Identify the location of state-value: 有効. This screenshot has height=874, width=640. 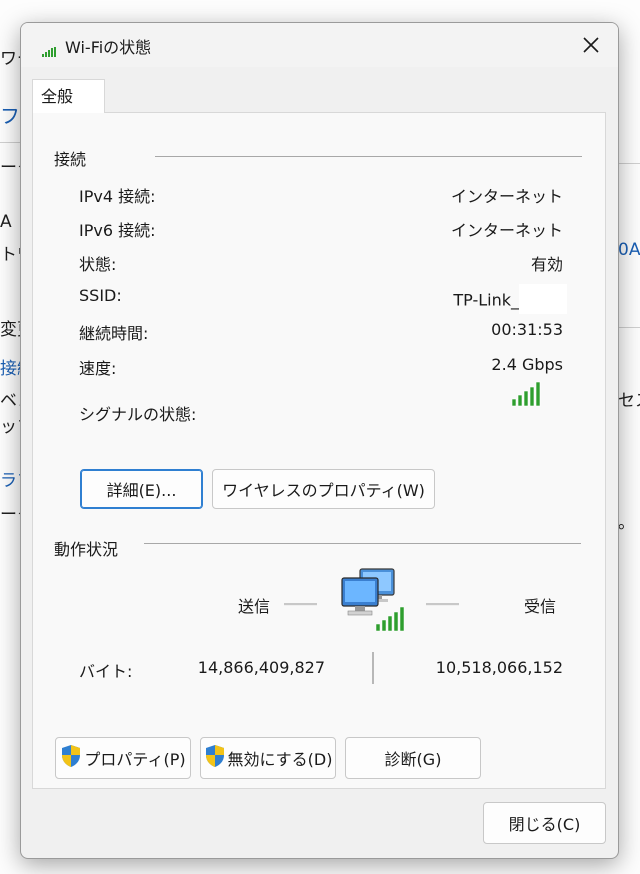
(546, 264).